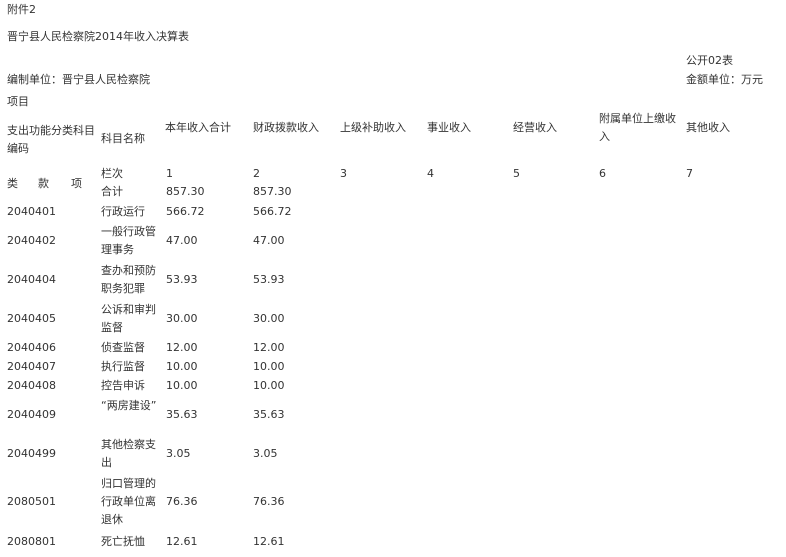 The image size is (786, 557). What do you see at coordinates (123, 347) in the screenshot?
I see `row-name: 侦查监督` at bounding box center [123, 347].